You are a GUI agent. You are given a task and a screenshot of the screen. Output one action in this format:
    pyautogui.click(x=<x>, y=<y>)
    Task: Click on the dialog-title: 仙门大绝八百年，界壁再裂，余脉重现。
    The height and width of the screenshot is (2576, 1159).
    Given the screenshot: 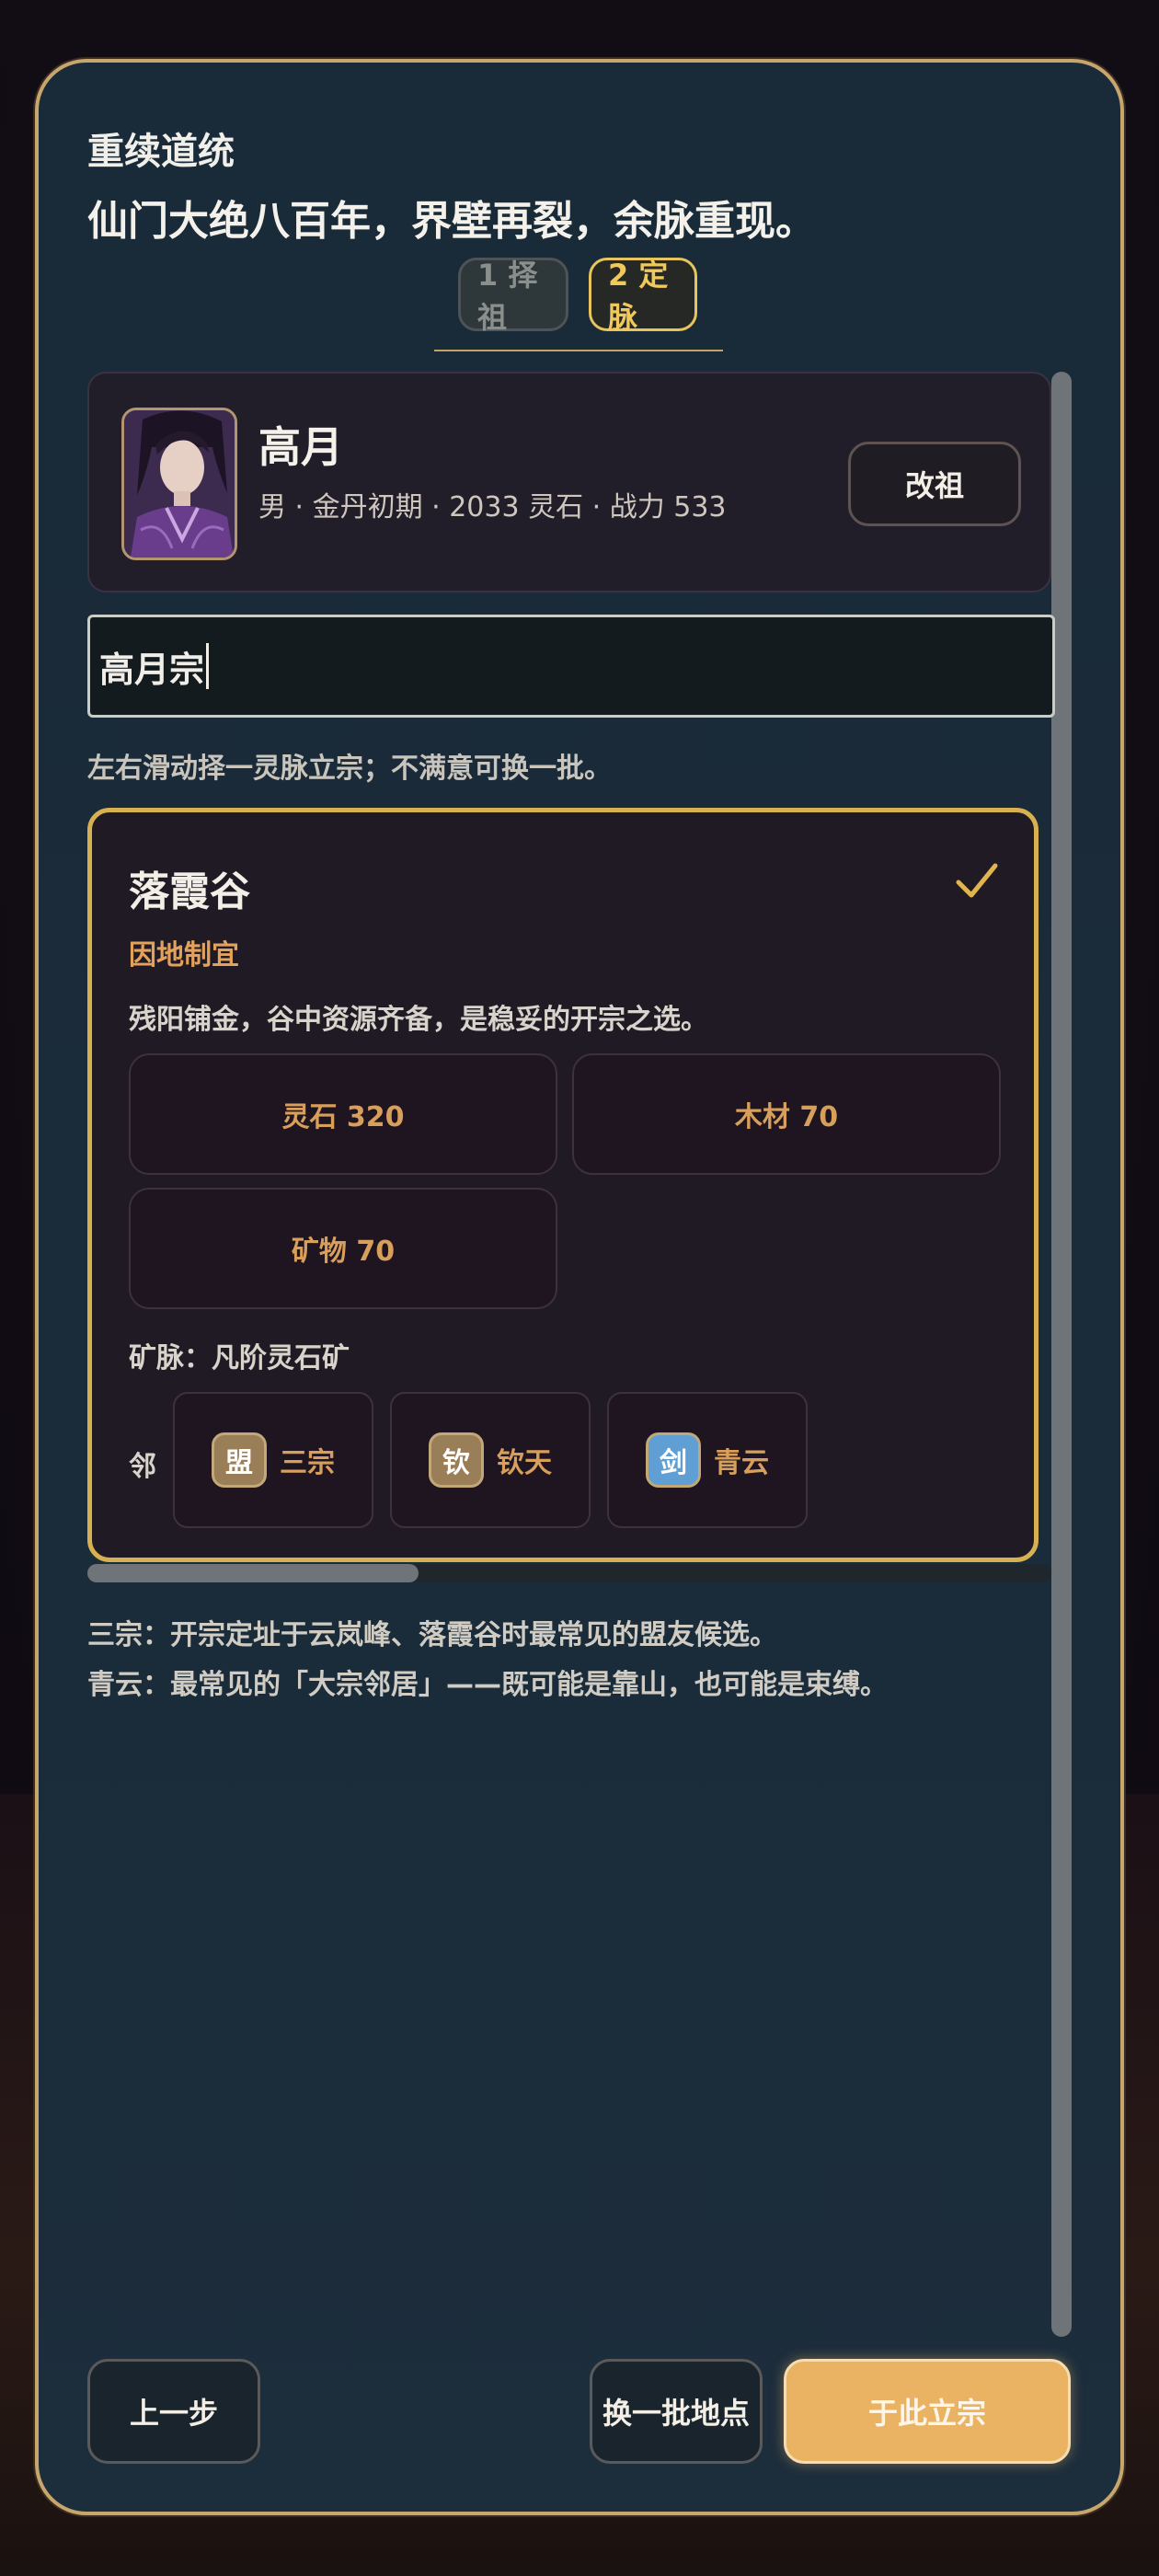 What is the action you would take?
    pyautogui.click(x=451, y=221)
    